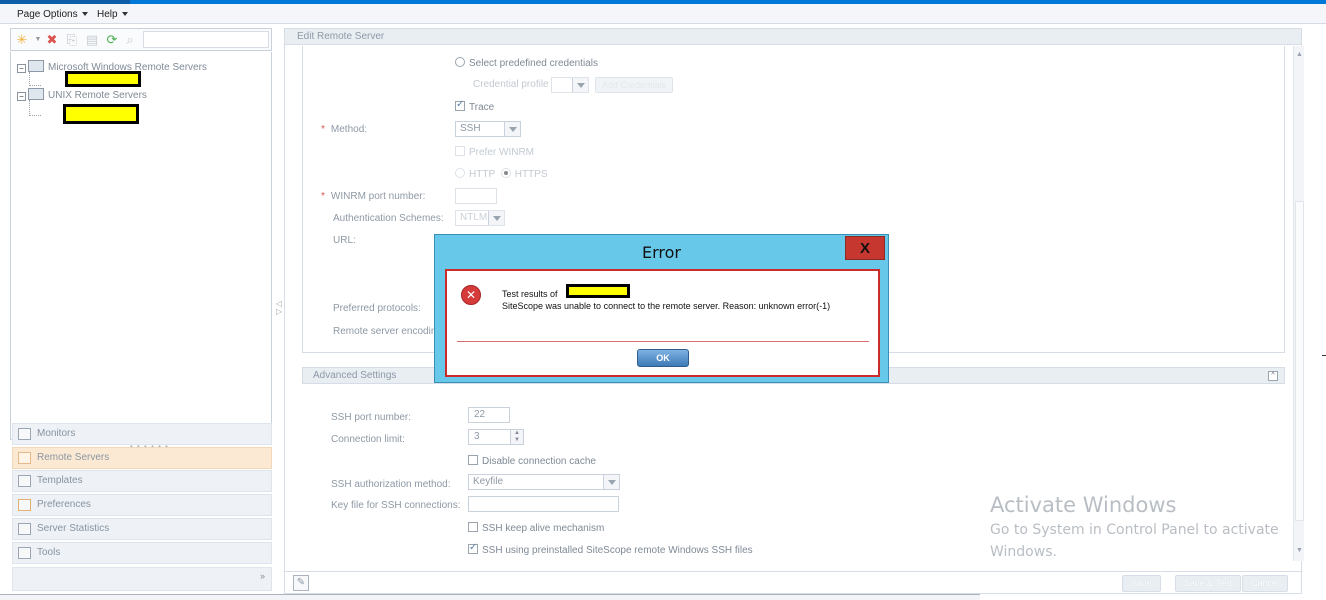 The height and width of the screenshot is (600, 1326). Describe the element at coordinates (480, 218) in the screenshot. I see `auth-schemes-select: NTLM` at that location.